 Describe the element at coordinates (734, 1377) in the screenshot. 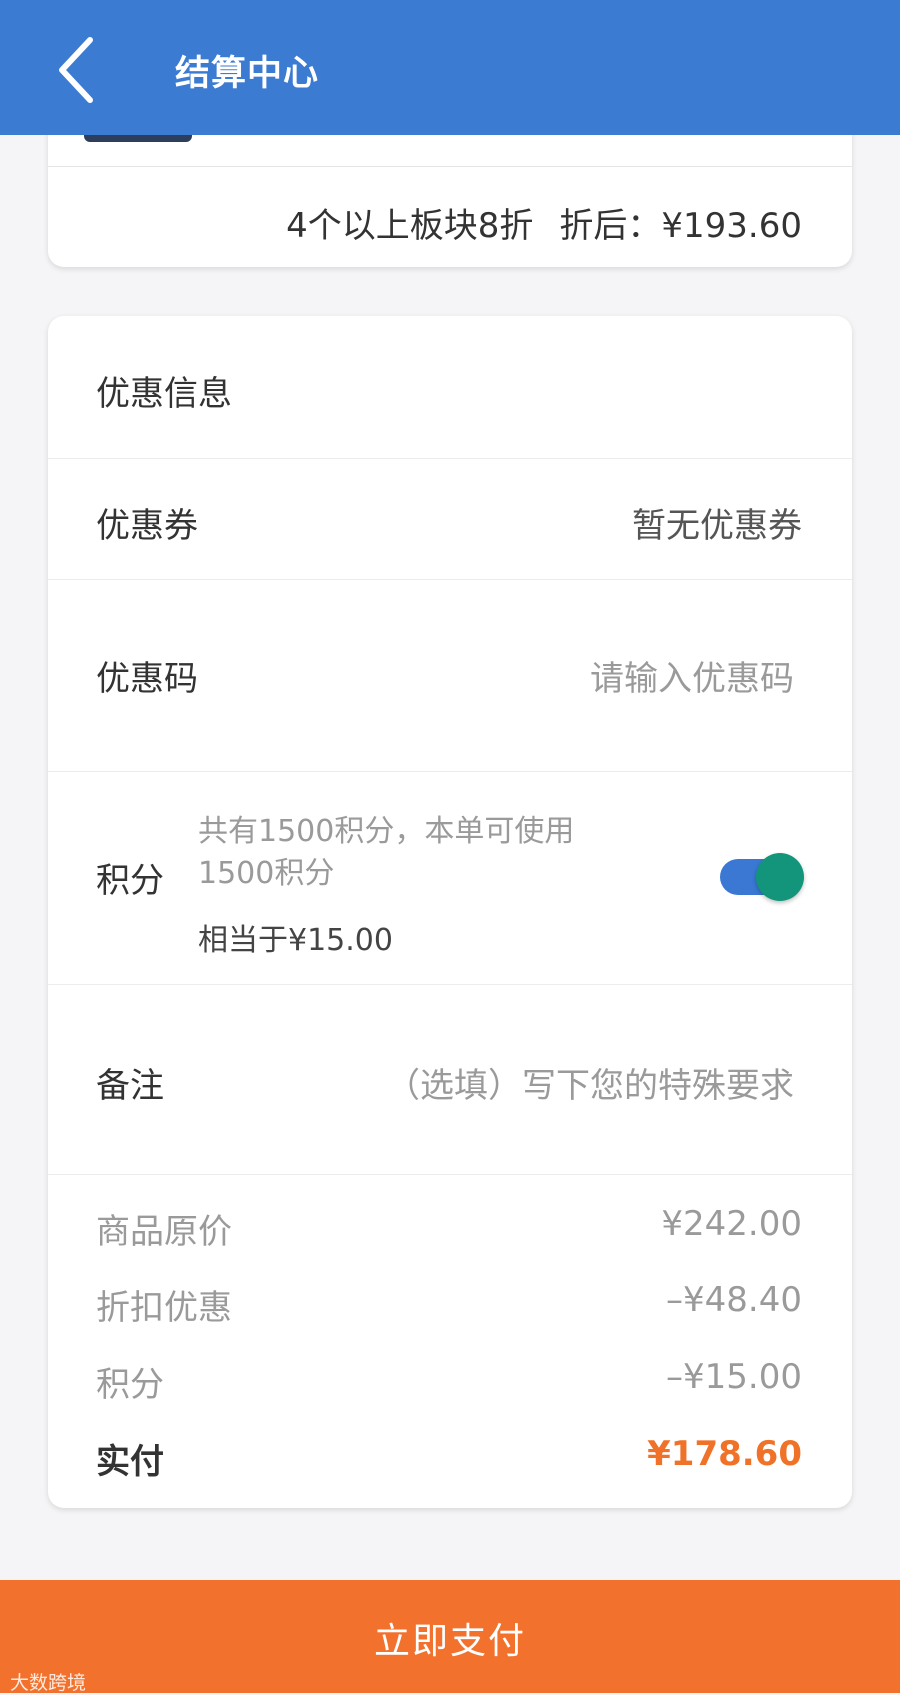

I see `points-deduction-value: –¥15.00` at that location.